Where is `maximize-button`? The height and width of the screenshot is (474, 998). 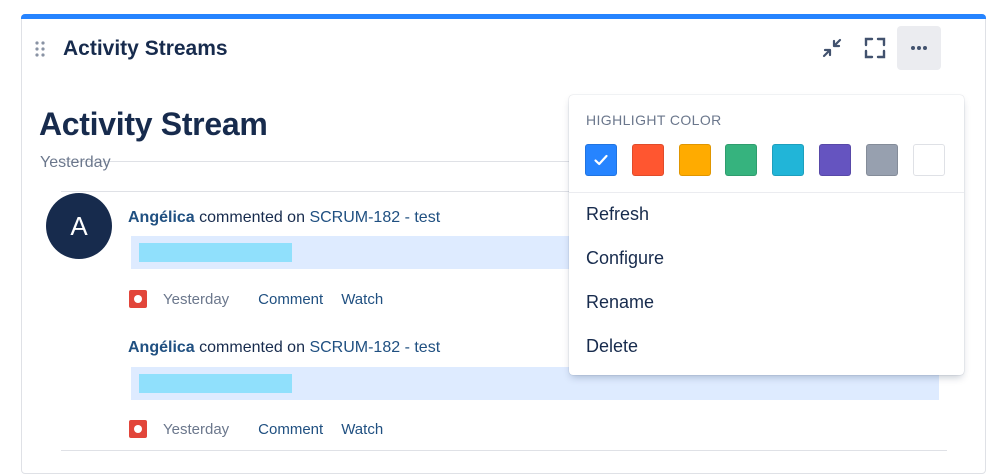
maximize-button is located at coordinates (875, 48).